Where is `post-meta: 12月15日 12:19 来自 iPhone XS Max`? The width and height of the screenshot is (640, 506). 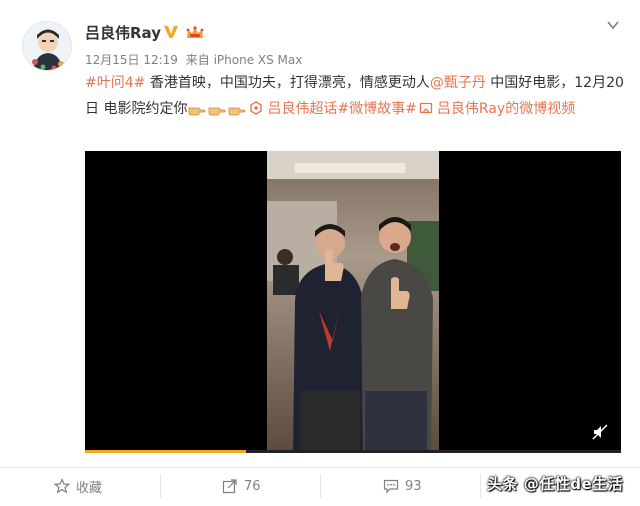 post-meta: 12月15日 12:19 来自 iPhone XS Max is located at coordinates (195, 59).